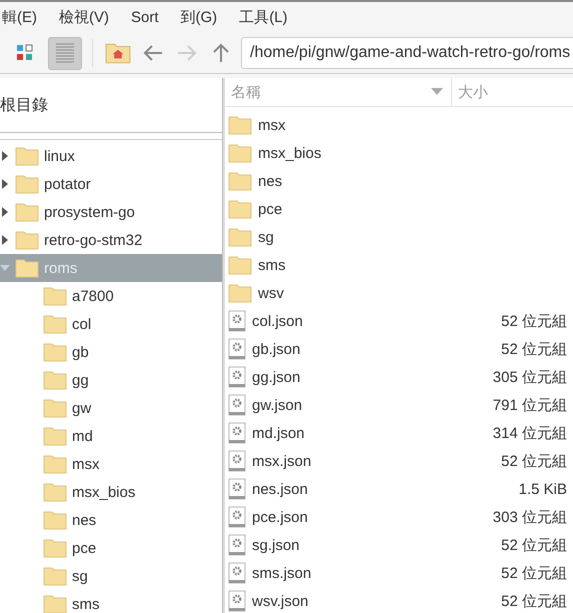 This screenshot has height=613, width=573. Describe the element at coordinates (412, 181) in the screenshot. I see `file-name: nes` at that location.